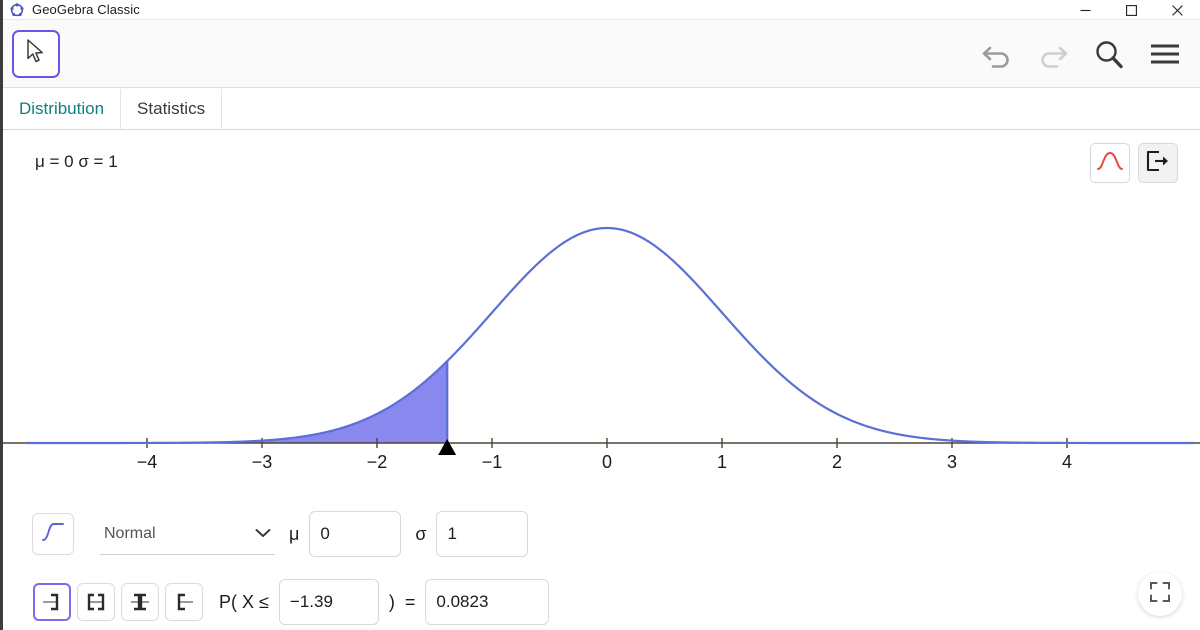 This screenshot has height=630, width=1200. I want to click on distribution-controls-row: Normal μ 0 σ 1, so click(601, 534).